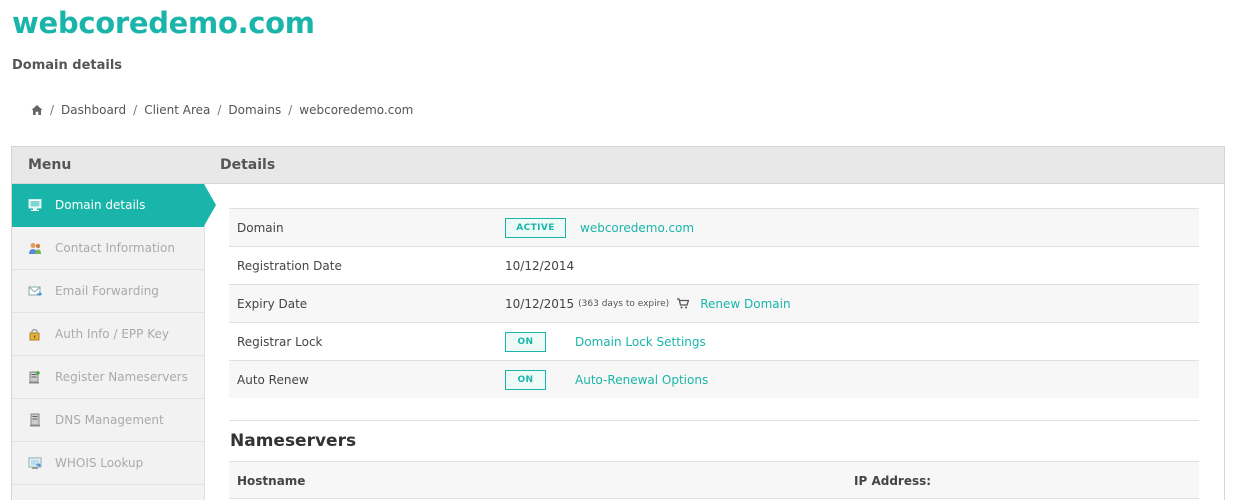 This screenshot has height=500, width=1234. Describe the element at coordinates (163, 23) in the screenshot. I see `site-title: webcoredemo.com` at that location.